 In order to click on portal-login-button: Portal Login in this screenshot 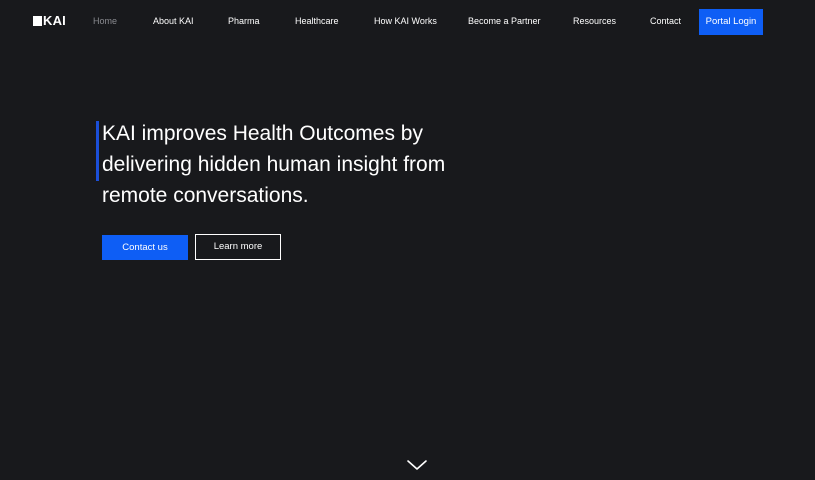, I will do `click(731, 22)`.